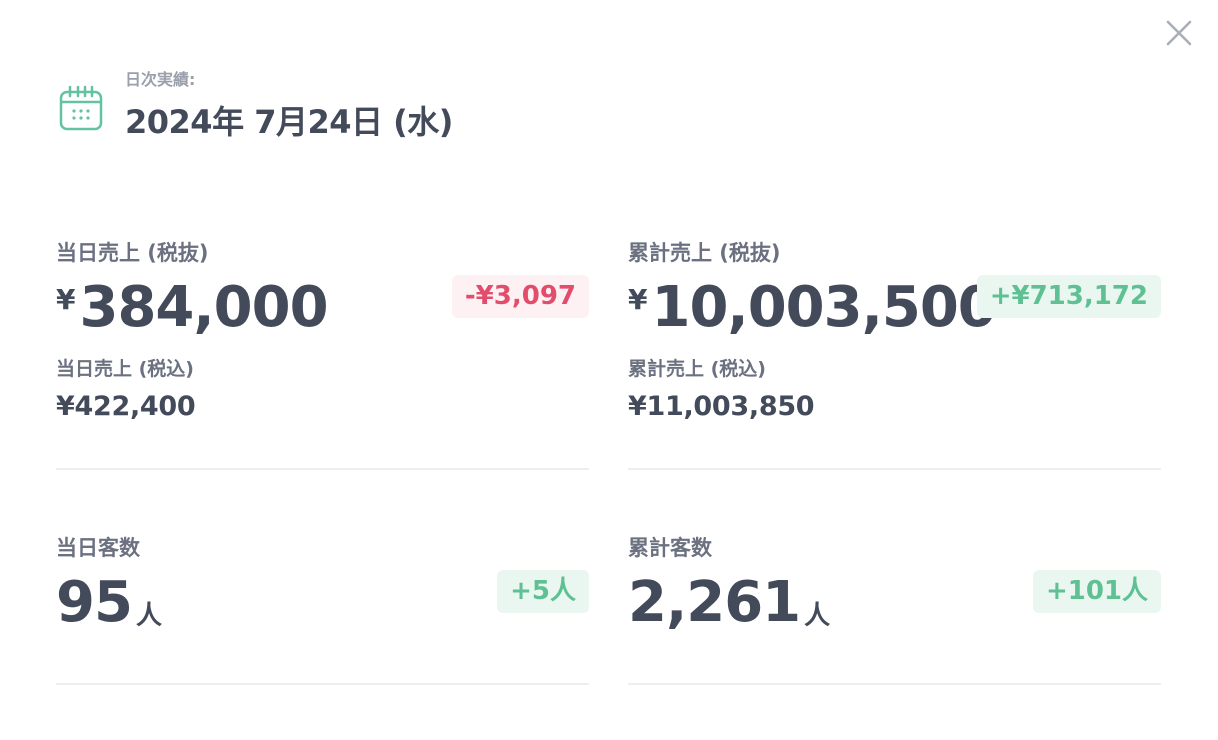 The width and height of the screenshot is (1218, 740). What do you see at coordinates (823, 307) in the screenshot?
I see `cumulative-sales-value: 10,003,500` at bounding box center [823, 307].